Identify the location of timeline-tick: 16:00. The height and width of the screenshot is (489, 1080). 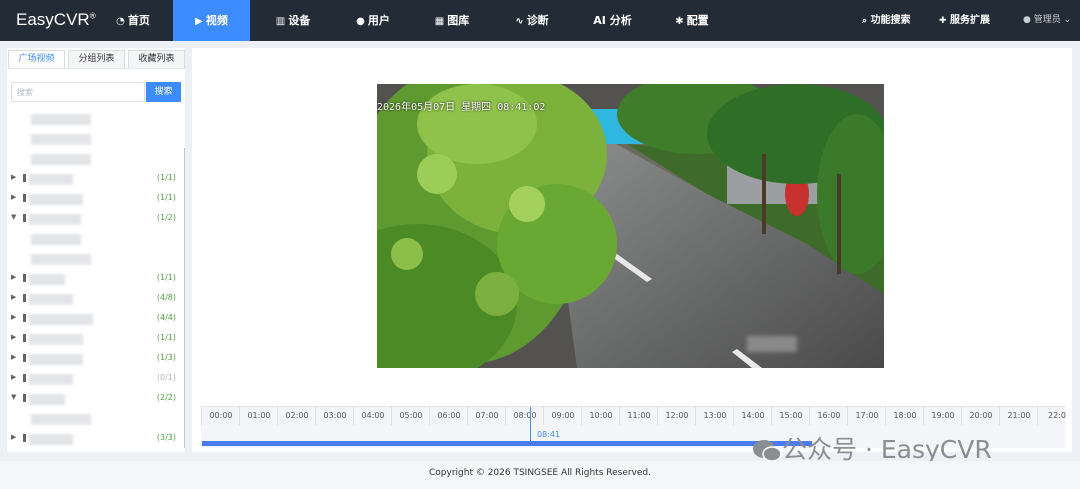
(828, 416).